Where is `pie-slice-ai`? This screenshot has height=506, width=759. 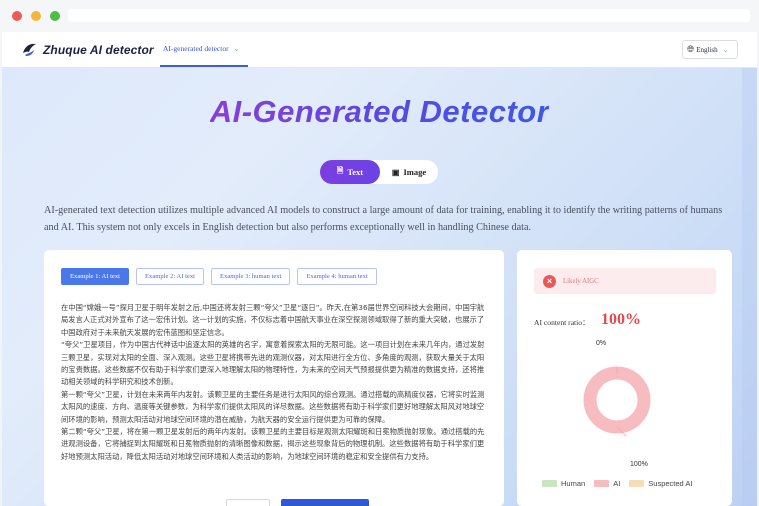 pie-slice-ai is located at coordinates (617, 400).